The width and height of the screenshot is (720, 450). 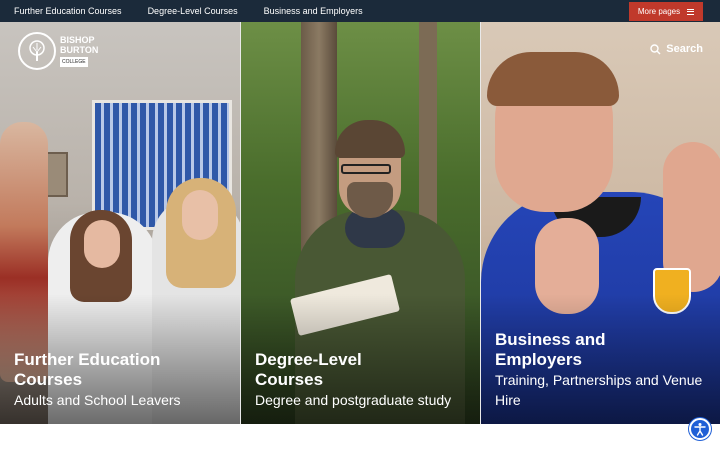 I want to click on accessibility-button, so click(x=700, y=429).